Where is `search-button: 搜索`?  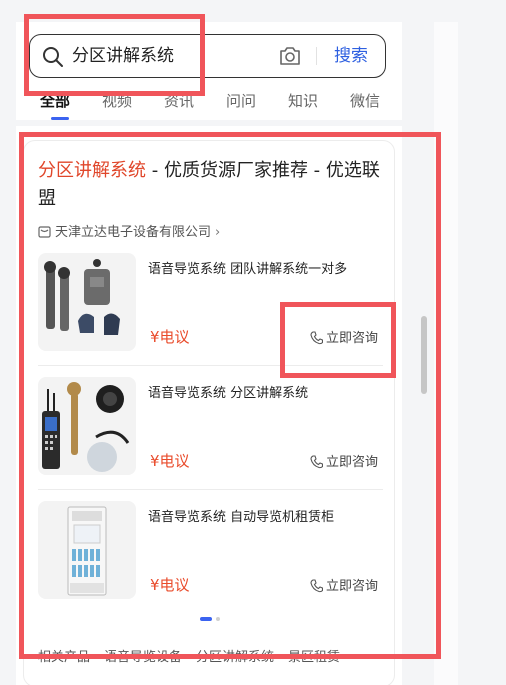
search-button: 搜索 is located at coordinates (351, 56).